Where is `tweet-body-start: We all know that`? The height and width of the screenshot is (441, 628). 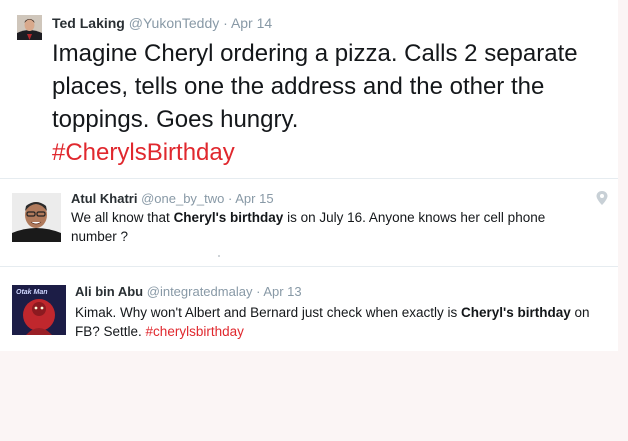 tweet-body-start: We all know that is located at coordinates (122, 217).